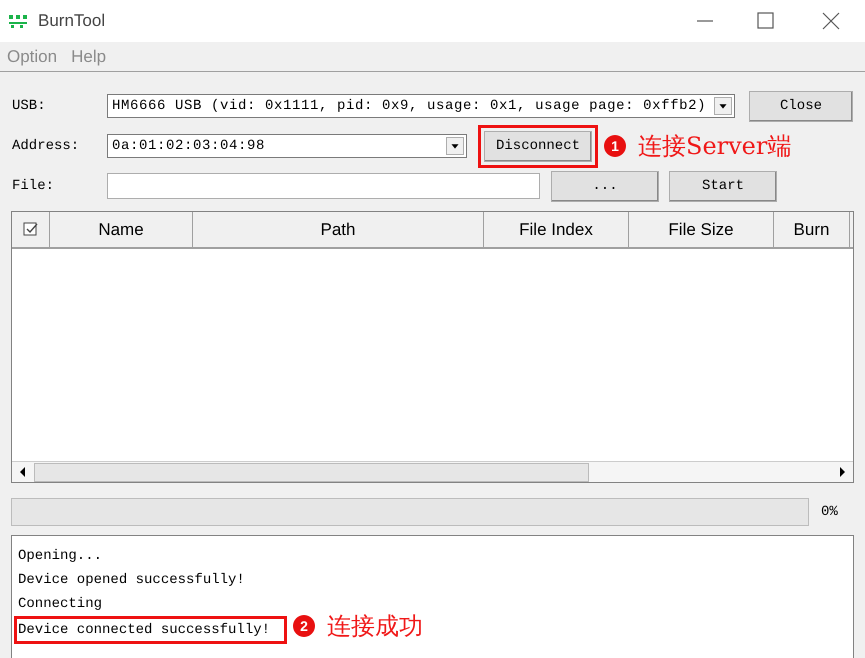 This screenshot has height=658, width=865. Describe the element at coordinates (421, 106) in the screenshot. I see `usb-dropdown: HM6666 USB (vid: 0x1111, pid: 0x9, usage: 0x1, usage page: 0xffb2)` at that location.